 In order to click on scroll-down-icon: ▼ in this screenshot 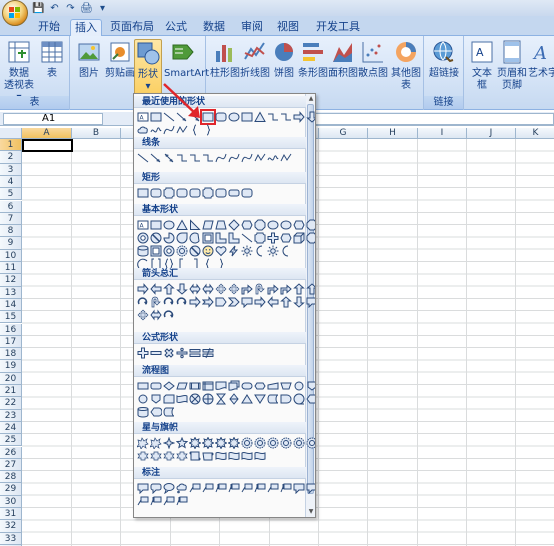, I will do `click(311, 512)`.